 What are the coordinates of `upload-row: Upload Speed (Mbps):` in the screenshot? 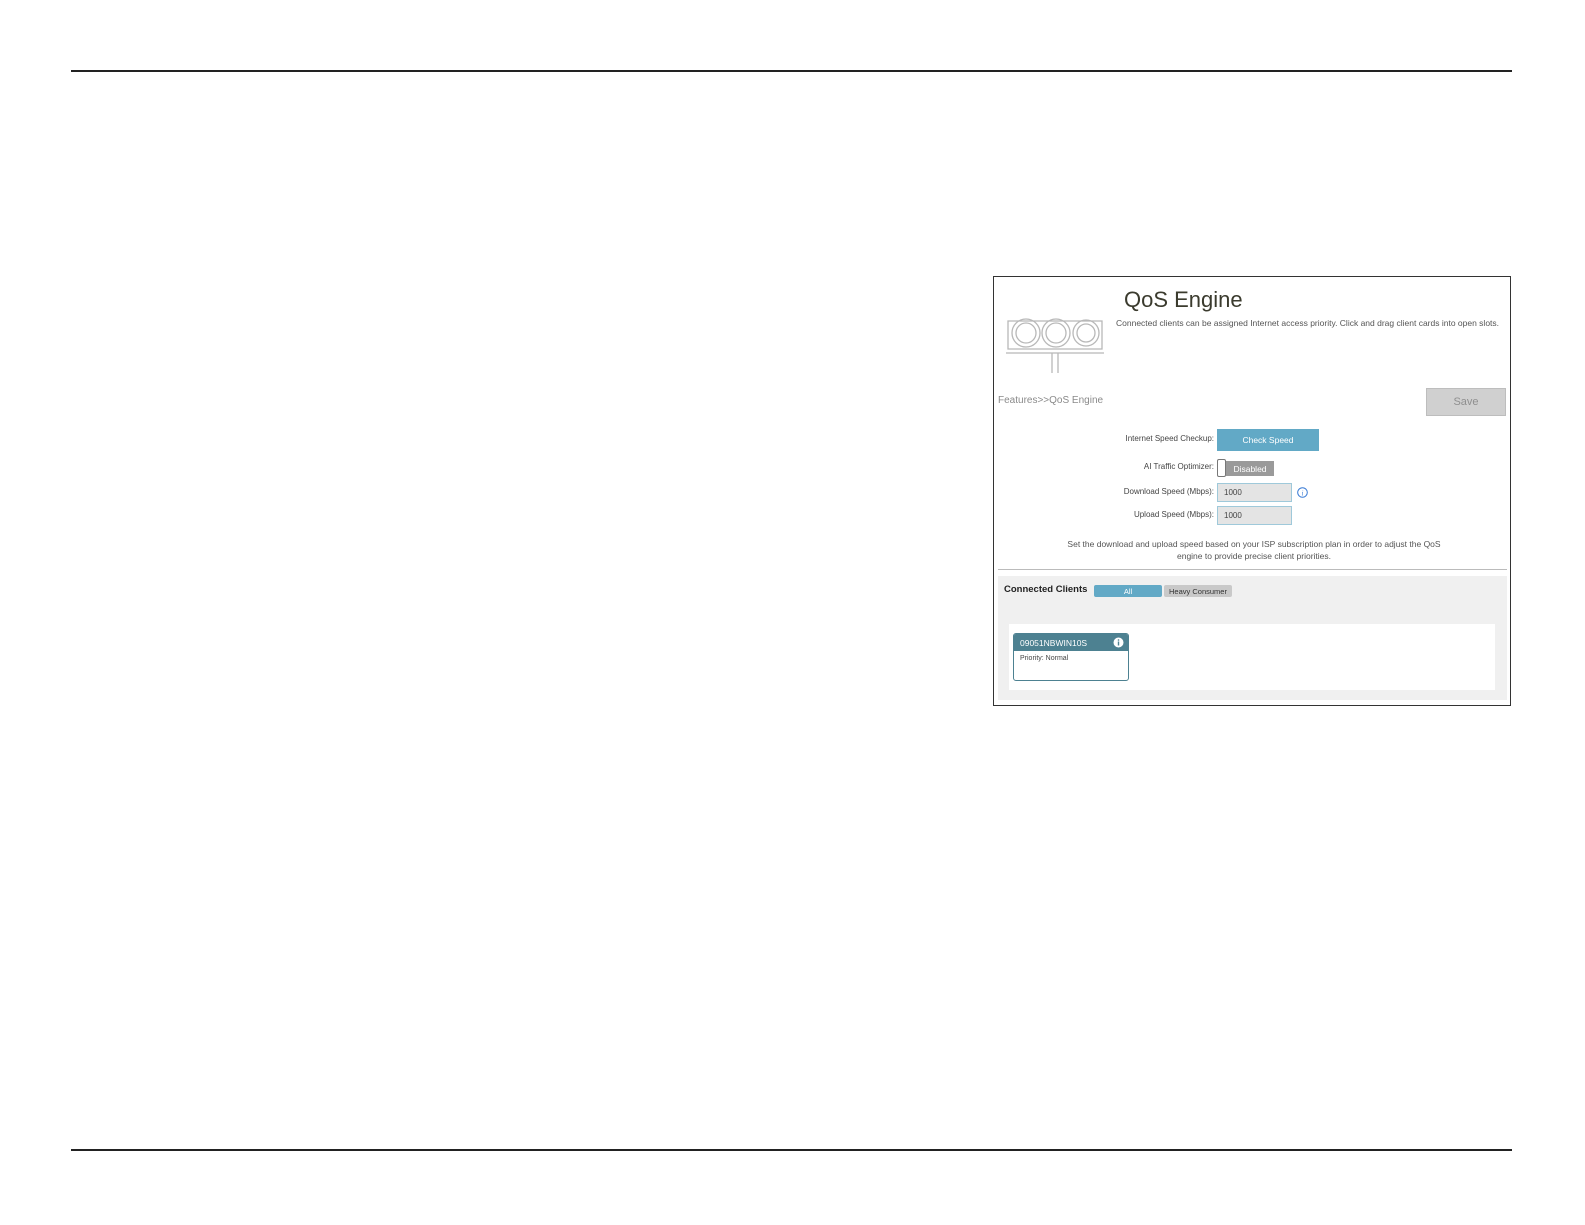 It's located at (1252, 516).